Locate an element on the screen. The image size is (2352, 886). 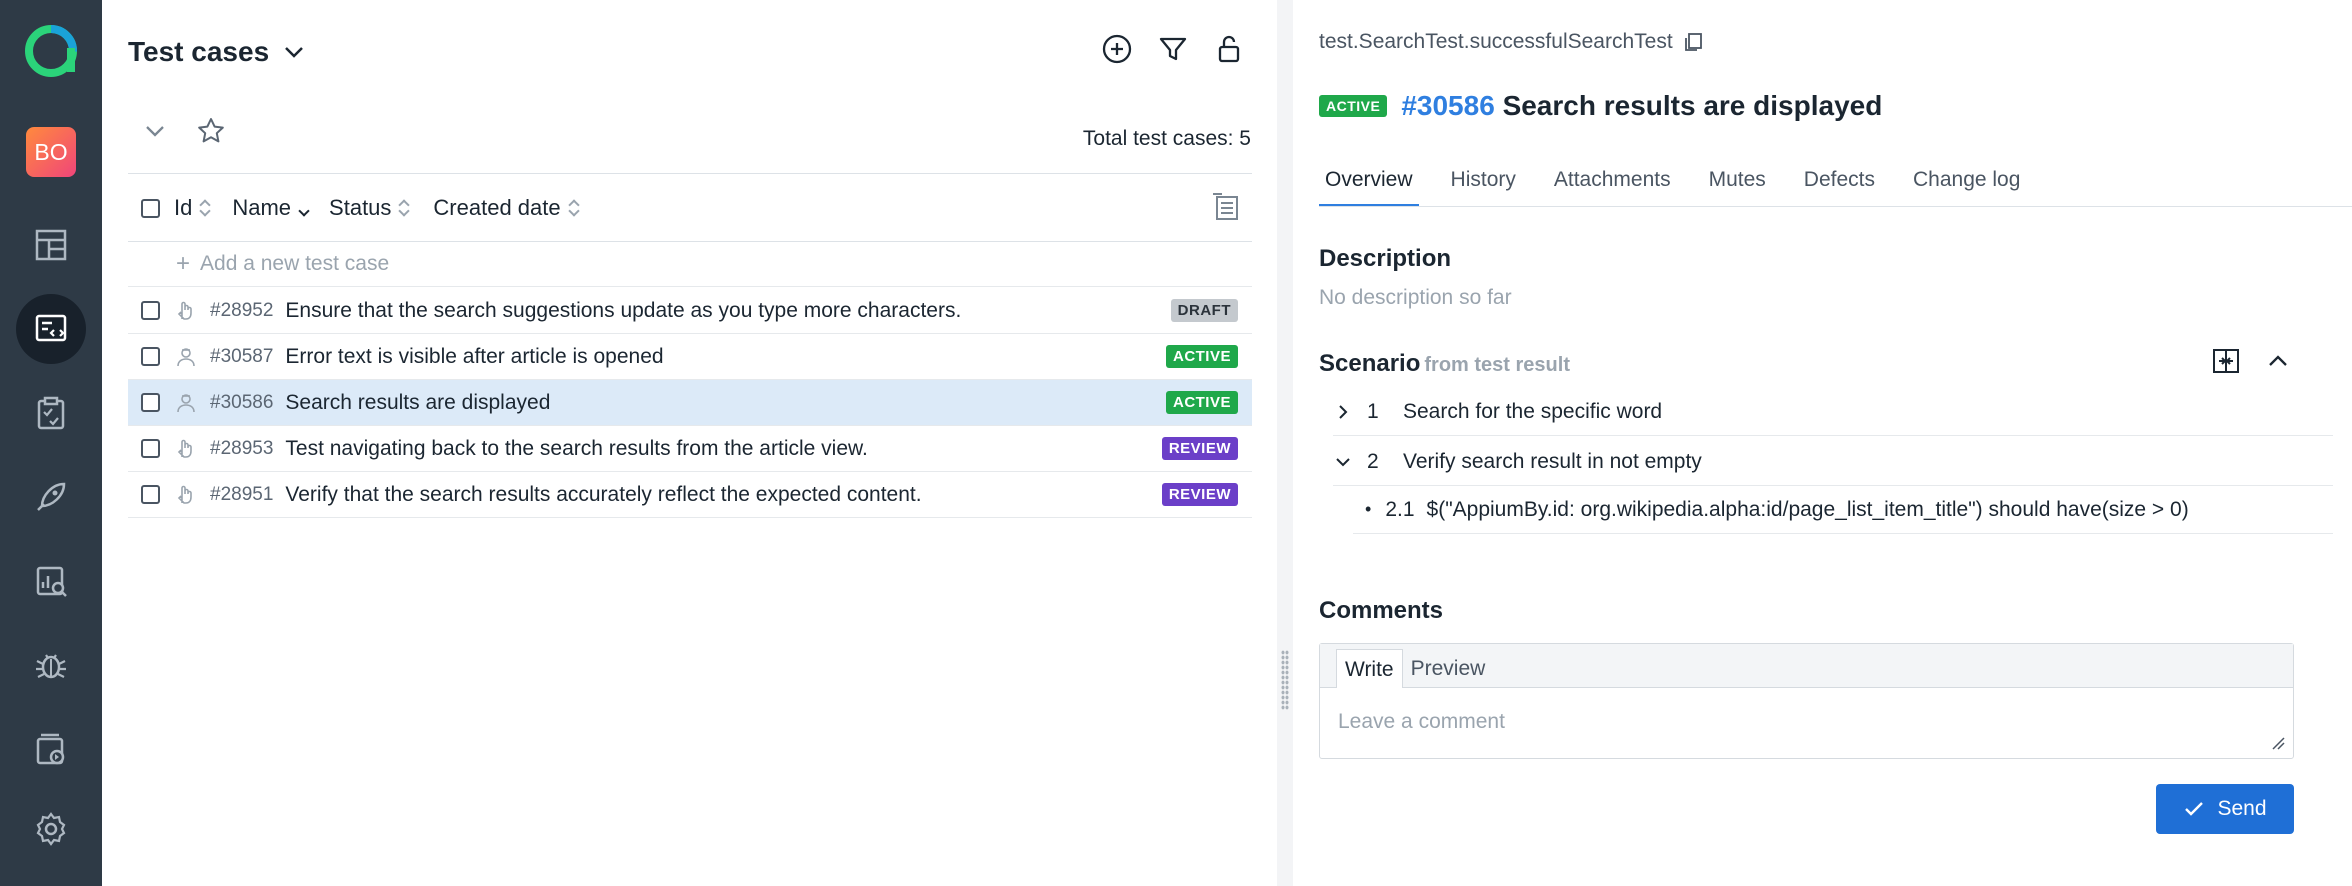
resize-handle is located at coordinates (1285, 680).